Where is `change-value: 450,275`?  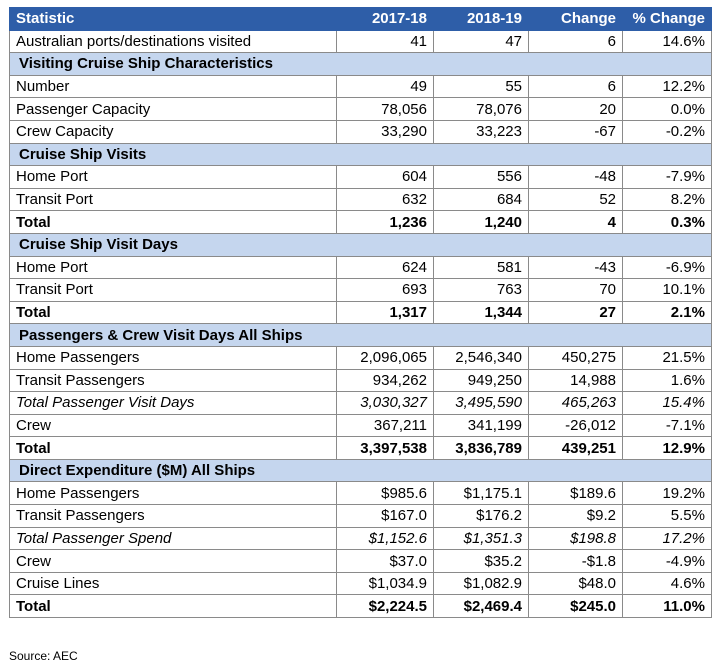 change-value: 450,275 is located at coordinates (575, 357).